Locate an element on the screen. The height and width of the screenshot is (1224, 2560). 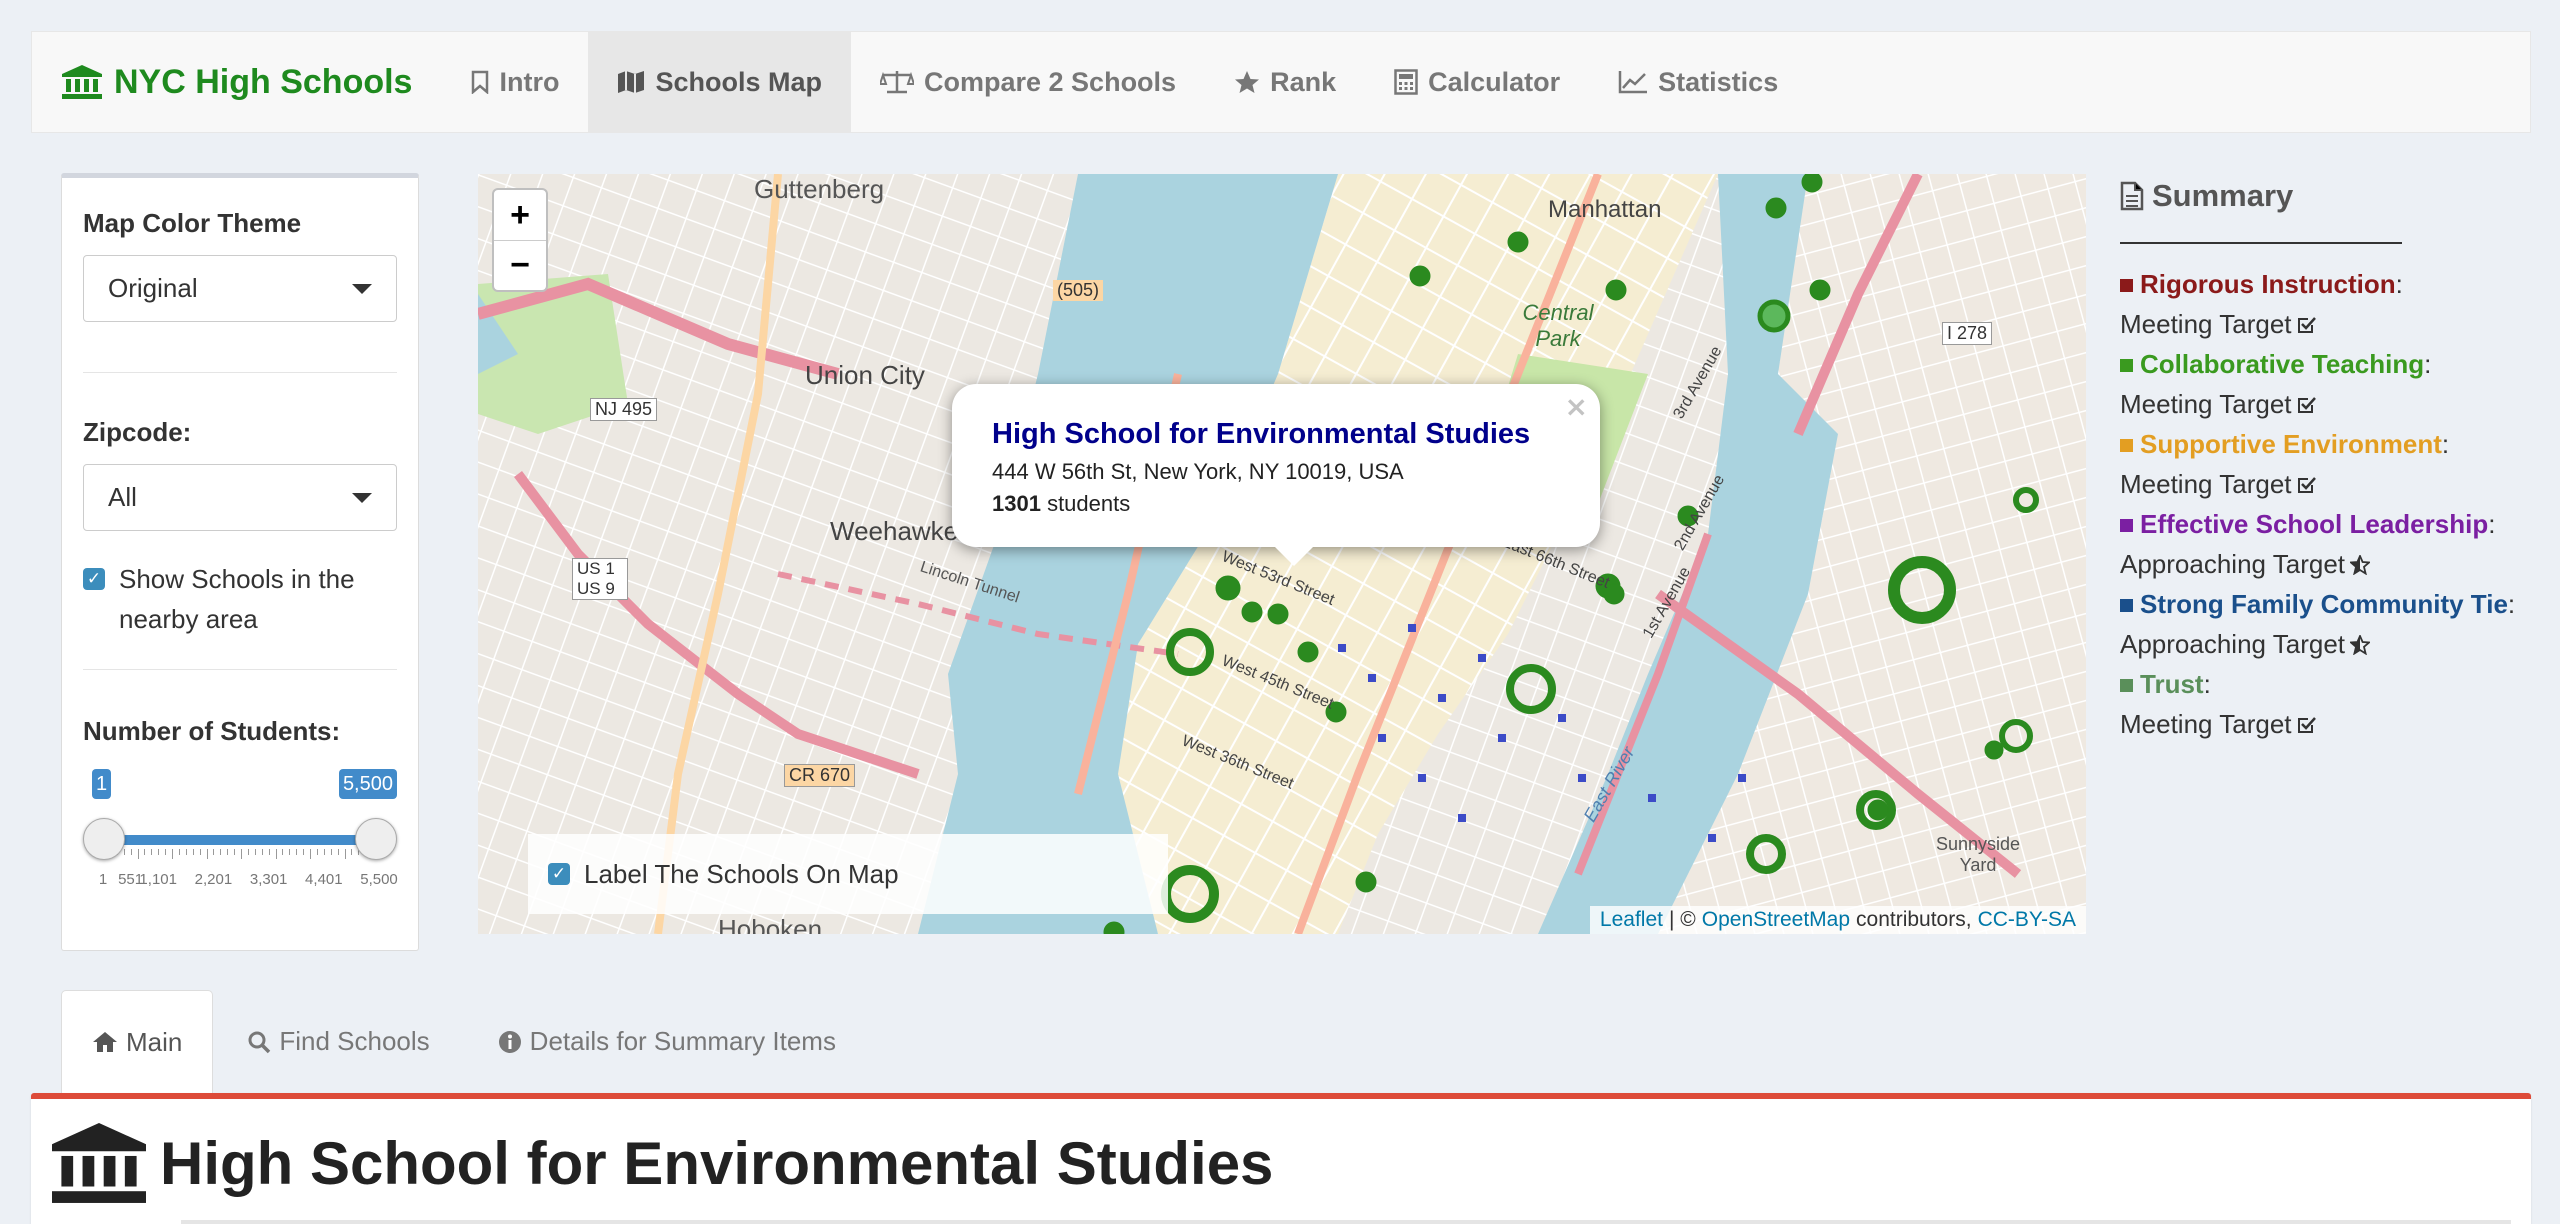
school-heading-title: High School for Environmental Studies is located at coordinates (717, 1163).